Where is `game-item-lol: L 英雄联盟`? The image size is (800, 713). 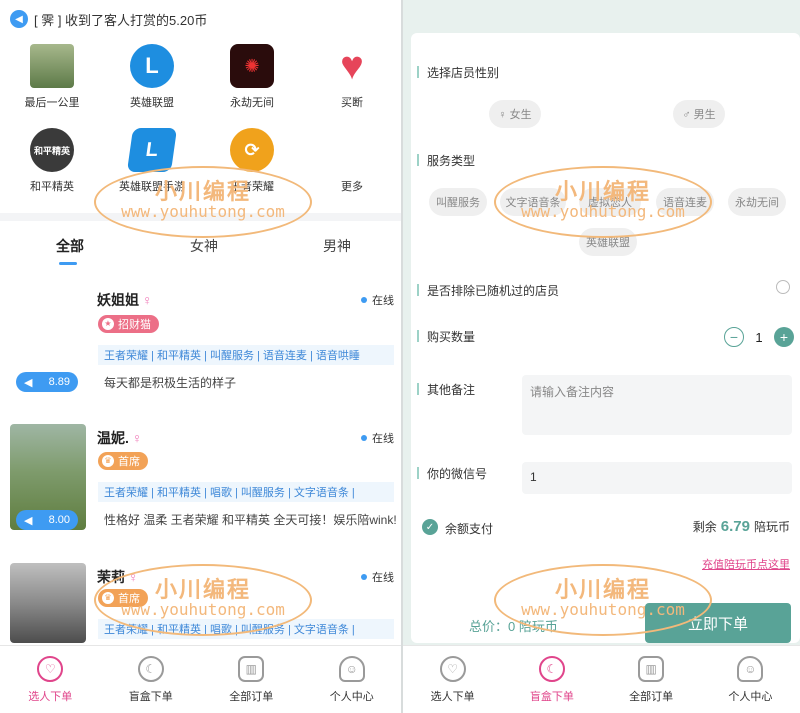
game-item-lol: L 英雄联盟 is located at coordinates (152, 77).